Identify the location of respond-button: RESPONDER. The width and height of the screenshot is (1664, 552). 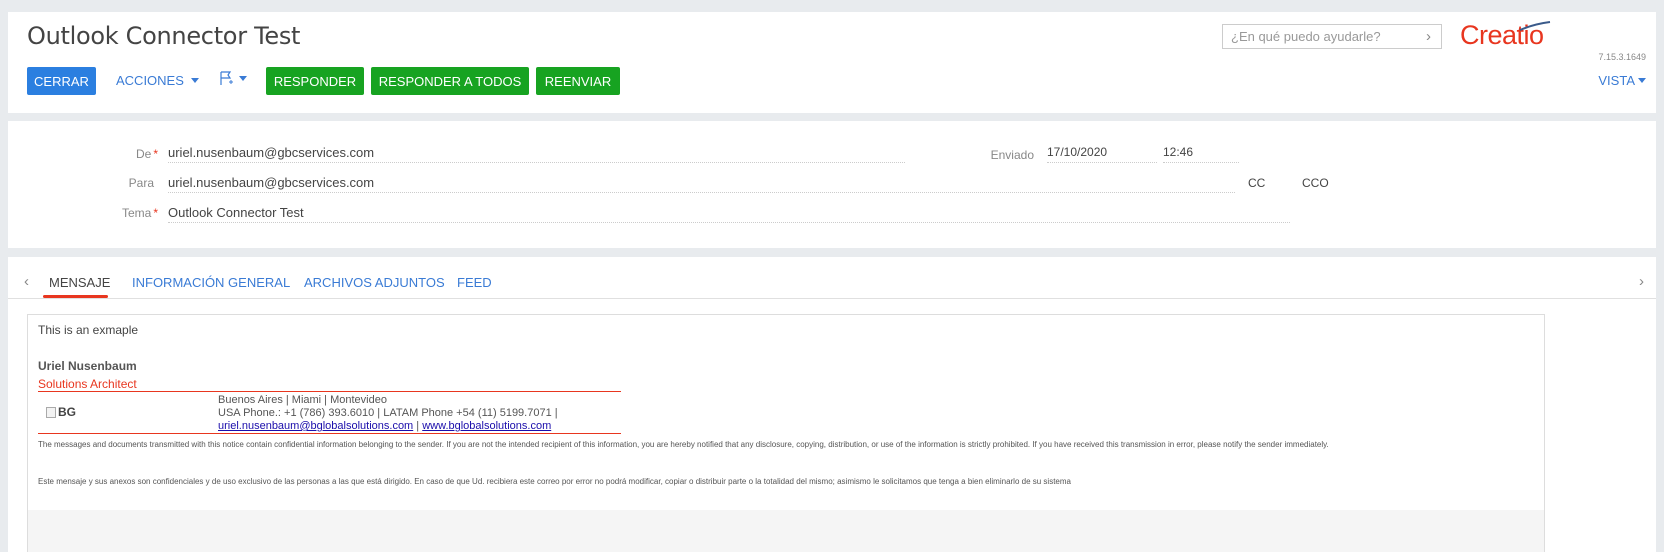
(315, 81).